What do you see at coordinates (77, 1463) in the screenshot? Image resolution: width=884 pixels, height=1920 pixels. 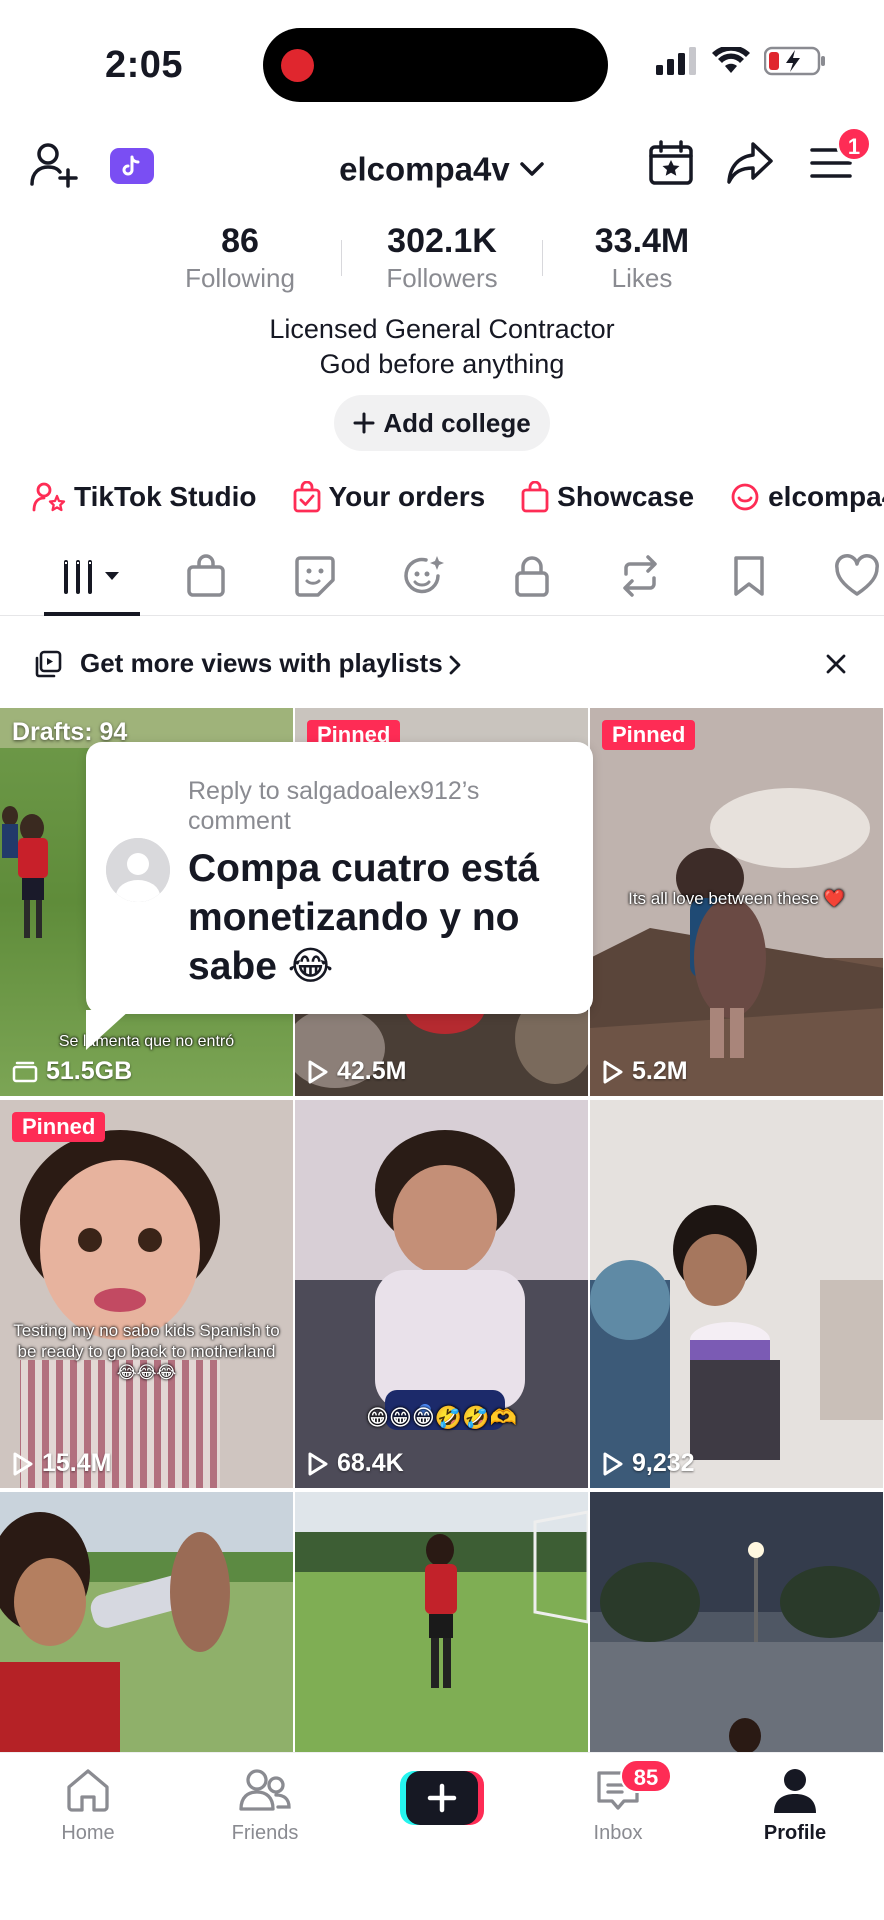 I see `views-count: 15.4M` at bounding box center [77, 1463].